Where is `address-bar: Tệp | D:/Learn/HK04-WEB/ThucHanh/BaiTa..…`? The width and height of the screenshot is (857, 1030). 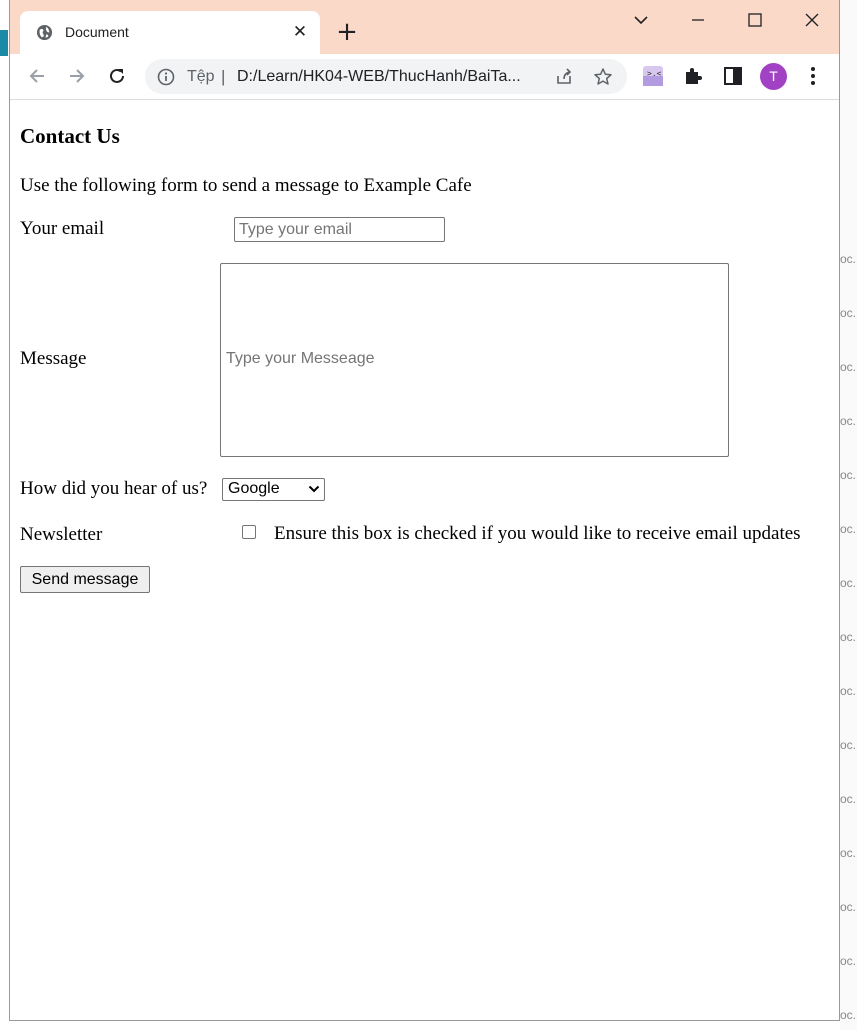 address-bar: Tệp | D:/Learn/HK04-WEB/ThucHanh/BaiTa..… is located at coordinates (386, 76).